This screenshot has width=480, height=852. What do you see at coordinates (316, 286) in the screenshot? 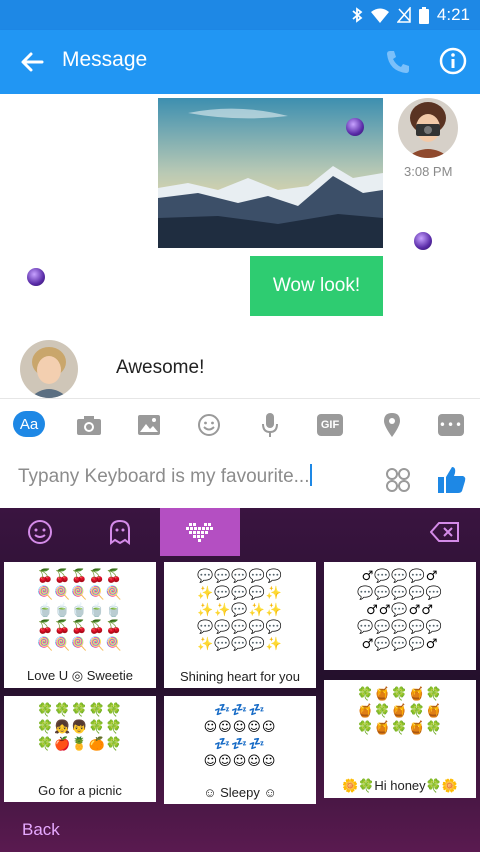
I see `outgoing-message-bubble: Wow look!` at bounding box center [316, 286].